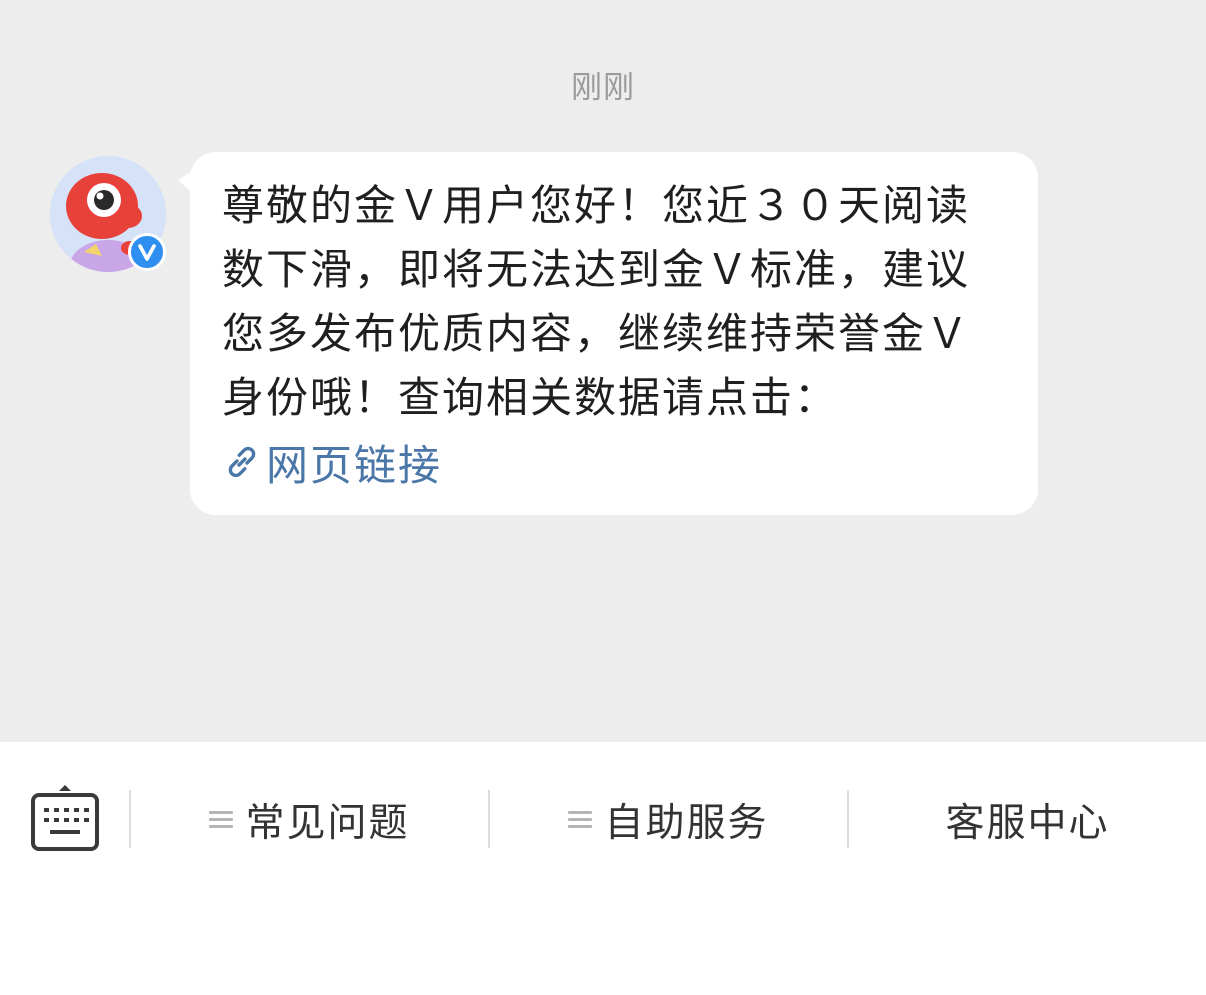 This screenshot has height=995, width=1206. What do you see at coordinates (615, 462) in the screenshot?
I see `web-link: 网页链接` at bounding box center [615, 462].